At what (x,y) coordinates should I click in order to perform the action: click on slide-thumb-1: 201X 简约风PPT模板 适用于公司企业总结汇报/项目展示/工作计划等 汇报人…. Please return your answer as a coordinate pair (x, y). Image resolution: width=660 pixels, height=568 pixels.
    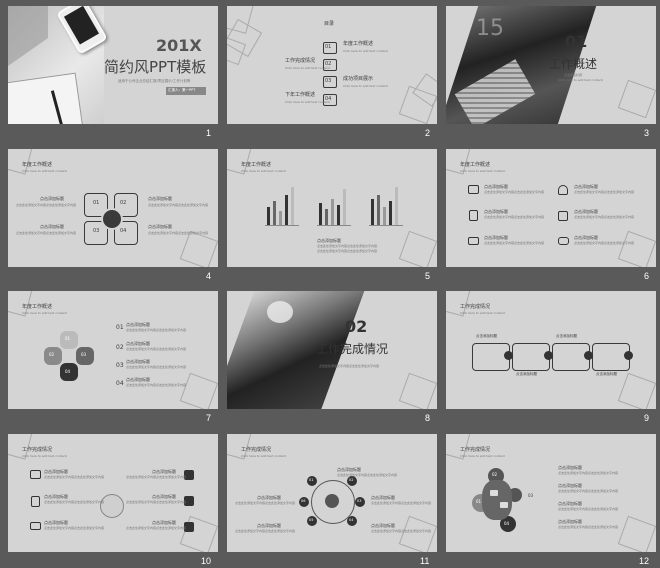
    Looking at the image, I should click on (113, 65).